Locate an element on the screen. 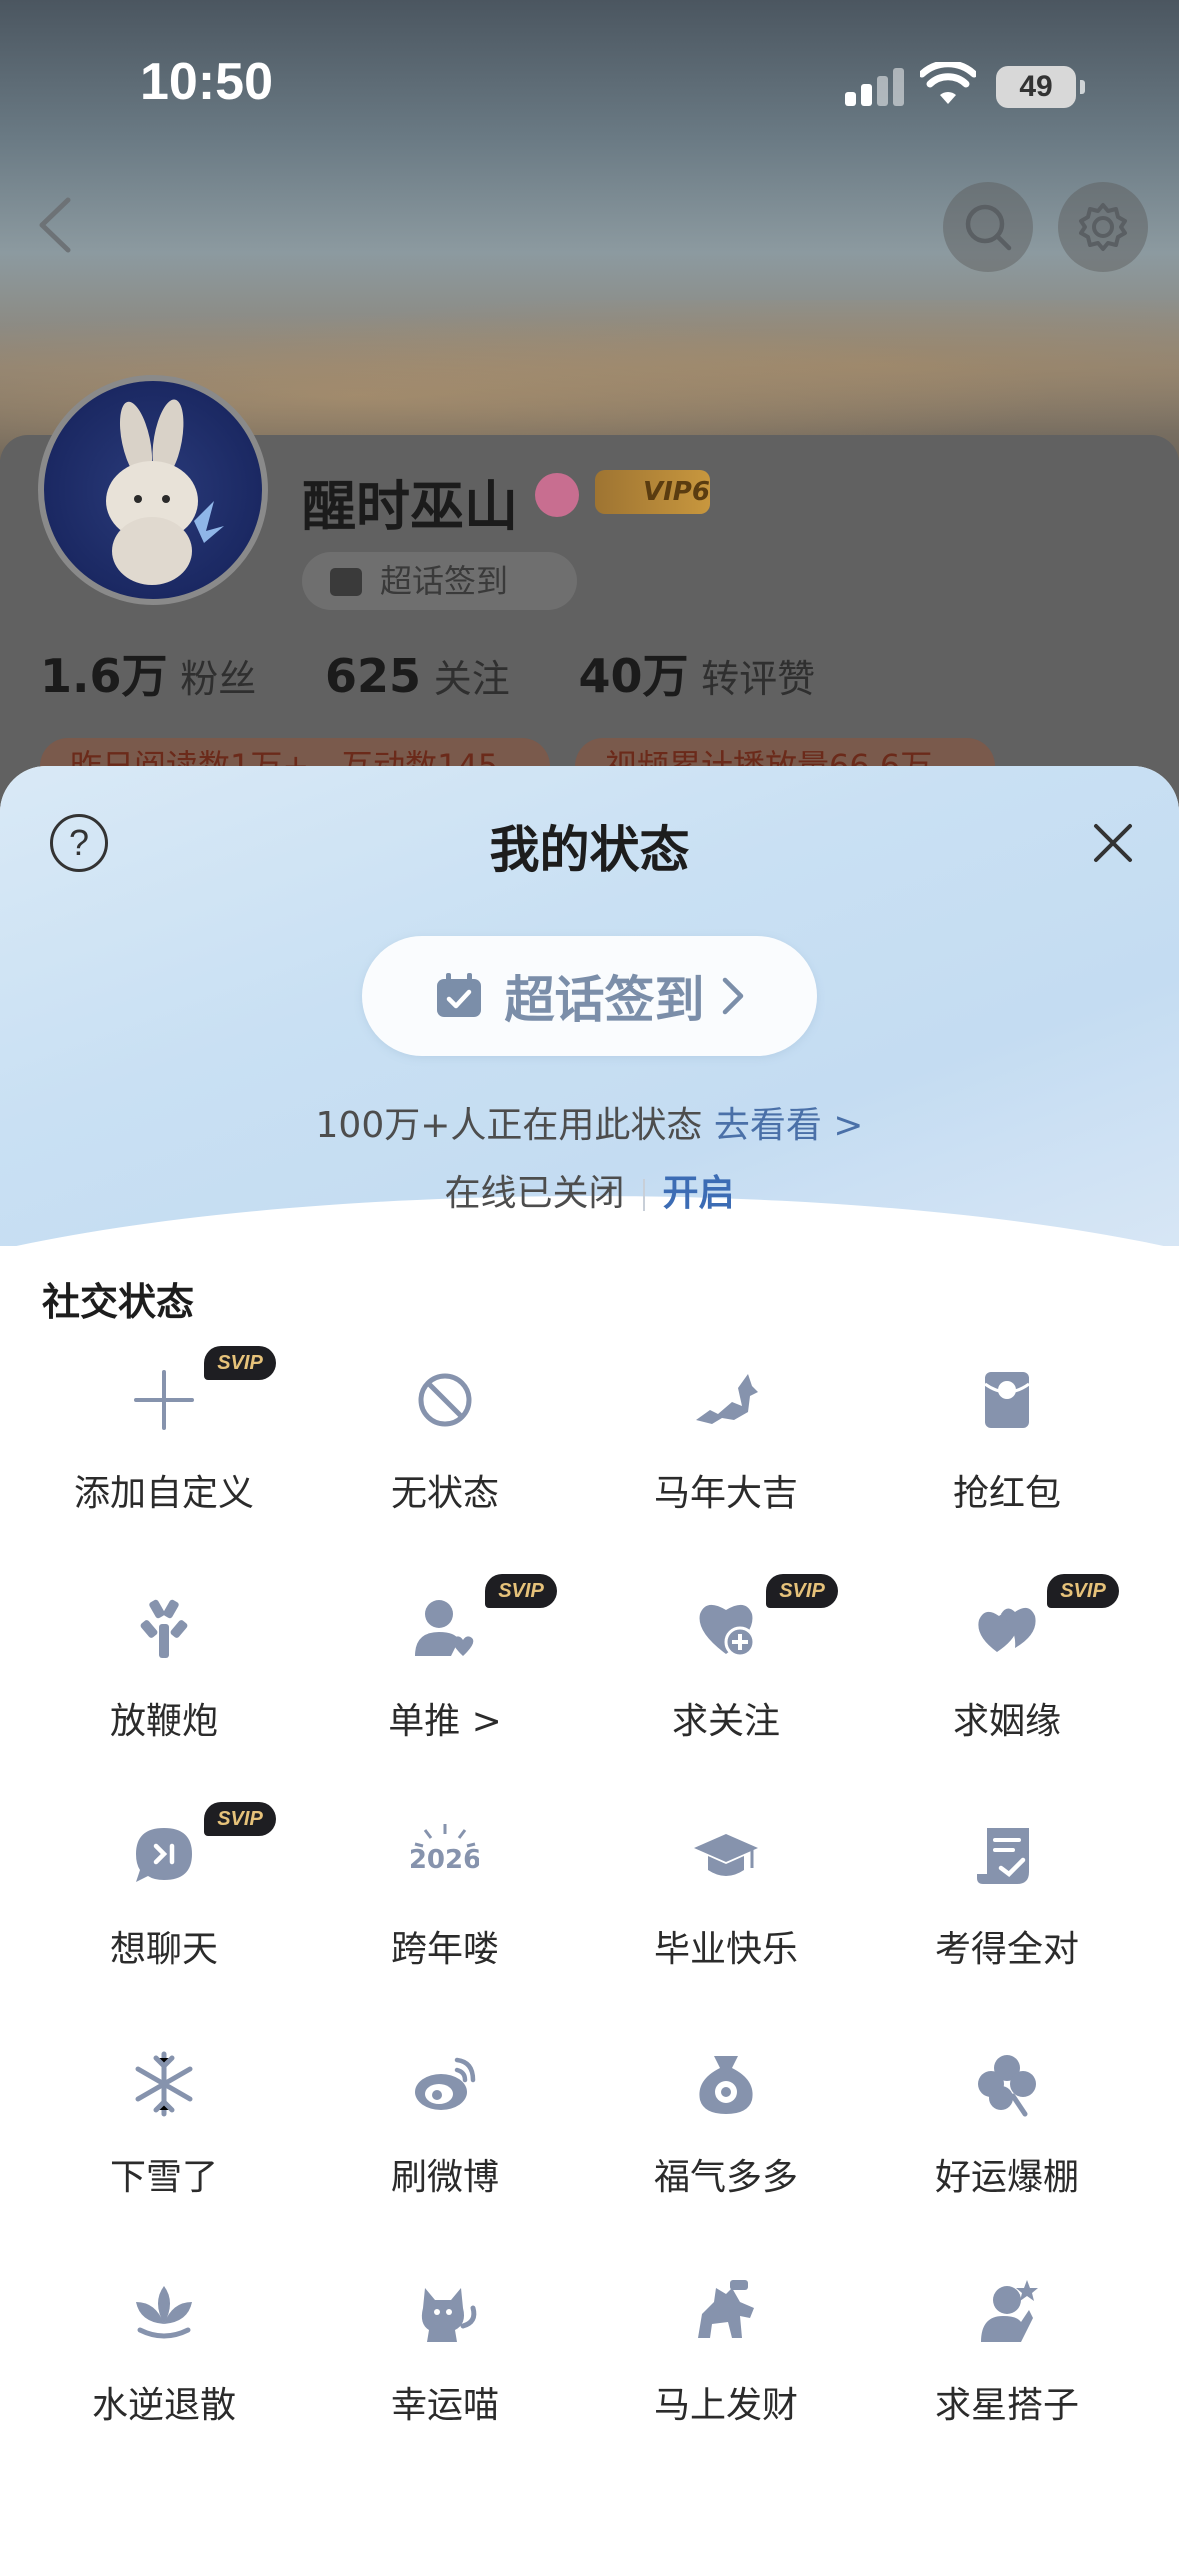 This screenshot has width=1179, height=2556. status-item: 2026 跨年喽 is located at coordinates (445, 1896).